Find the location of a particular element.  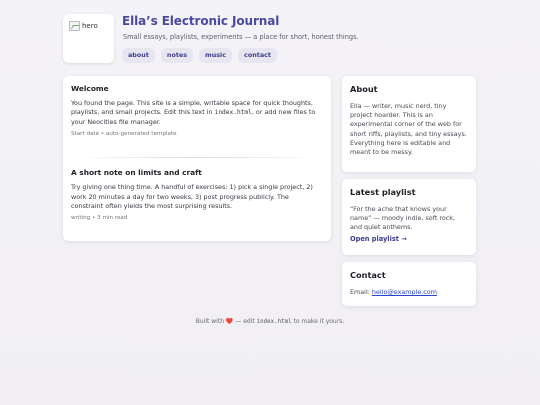

contact-title: Contact is located at coordinates (368, 275).